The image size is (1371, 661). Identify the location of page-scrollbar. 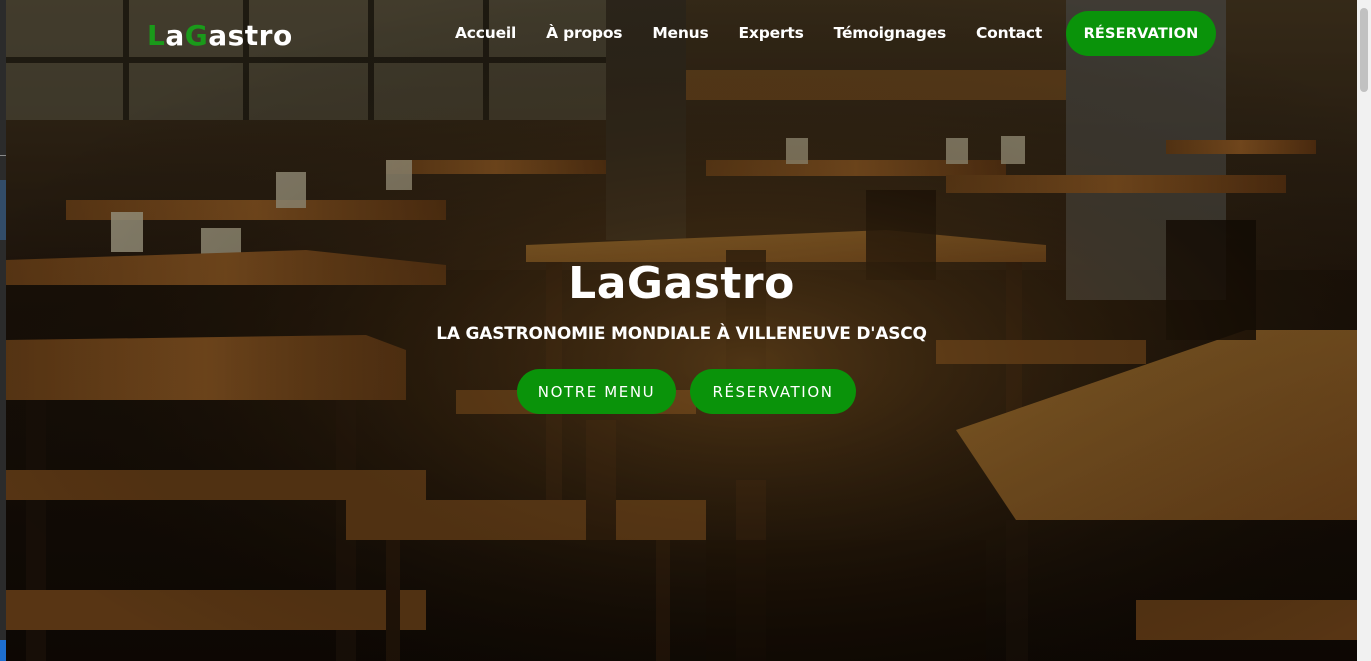
(1364, 330).